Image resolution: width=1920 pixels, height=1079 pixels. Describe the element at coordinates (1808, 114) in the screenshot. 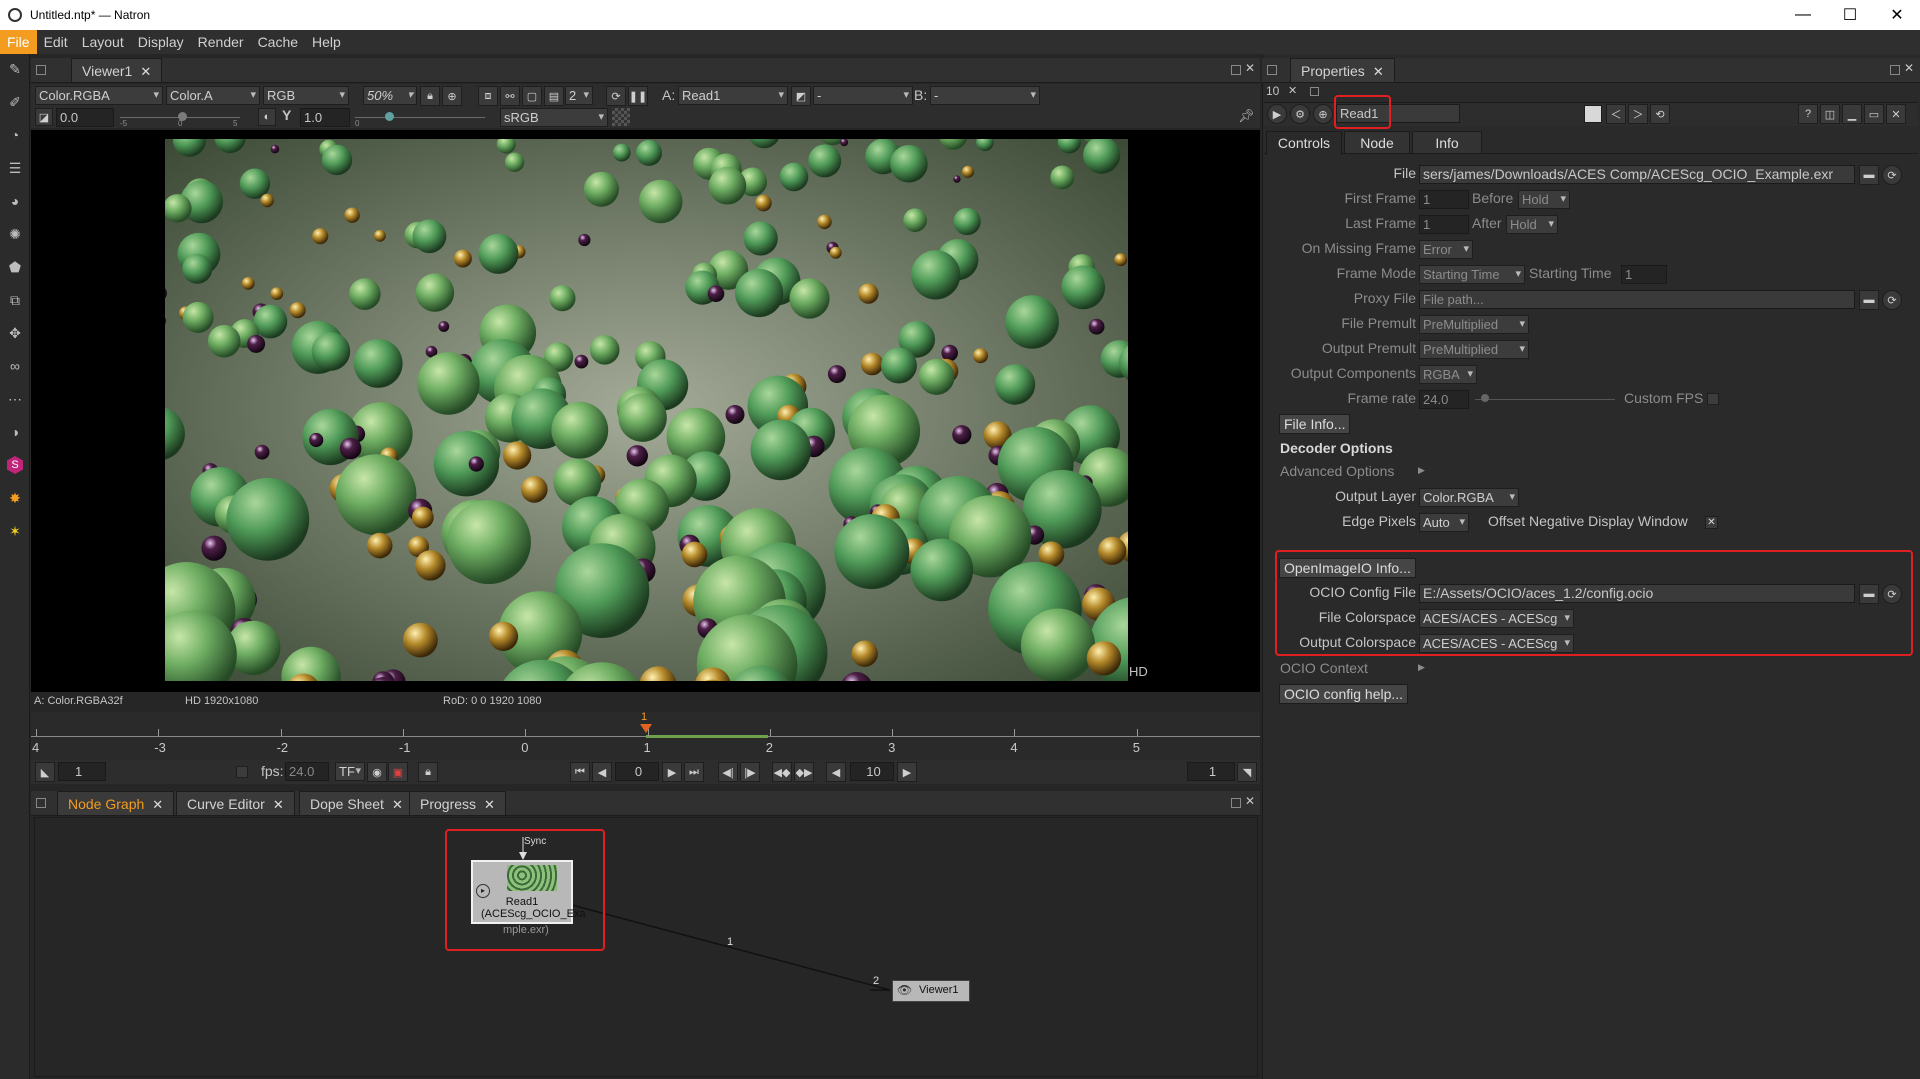

I see `help-icon: ?` at that location.